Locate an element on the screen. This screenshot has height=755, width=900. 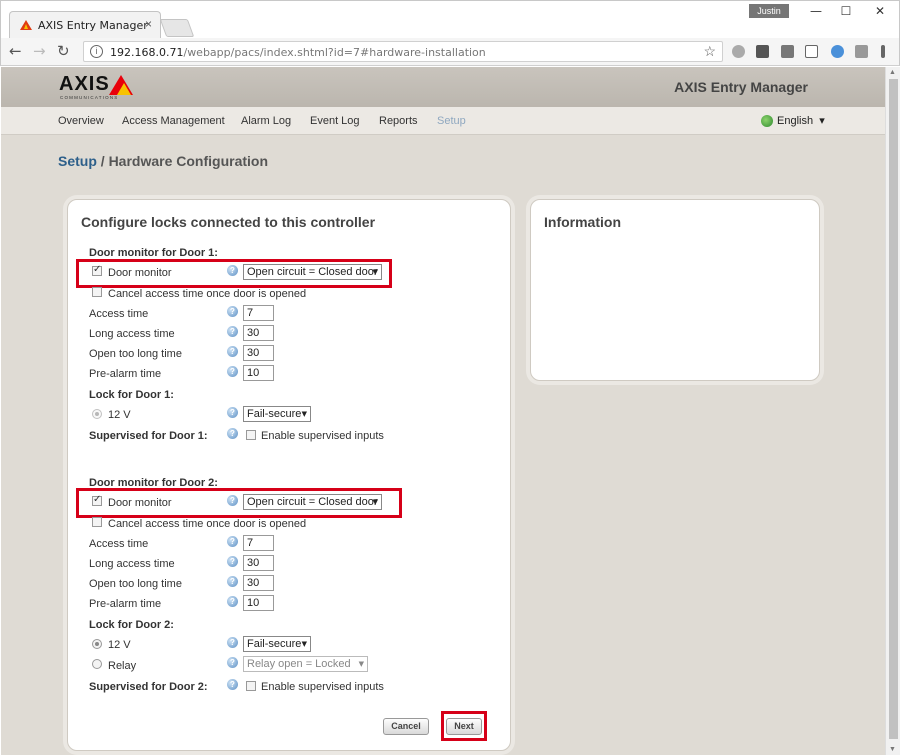
breadcrumb-current: Hardware Configuration is located at coordinates (188, 161).